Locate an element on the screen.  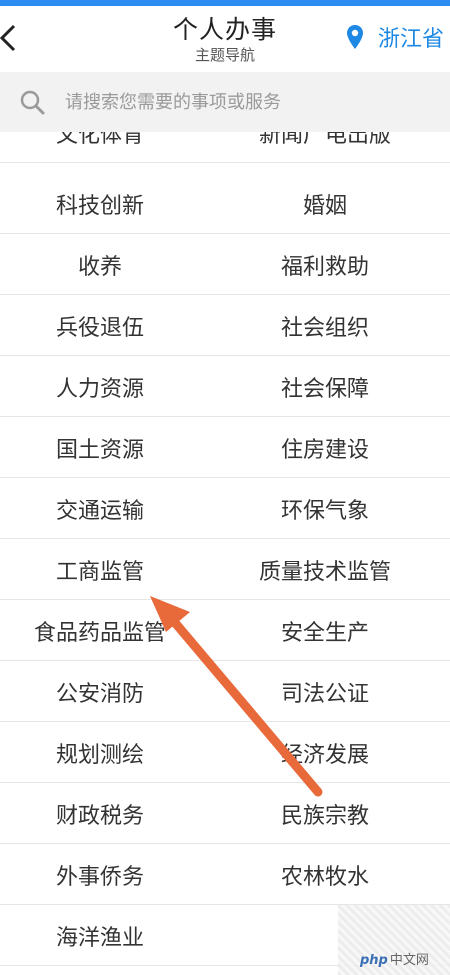
category-item: 收养 is located at coordinates (100, 264).